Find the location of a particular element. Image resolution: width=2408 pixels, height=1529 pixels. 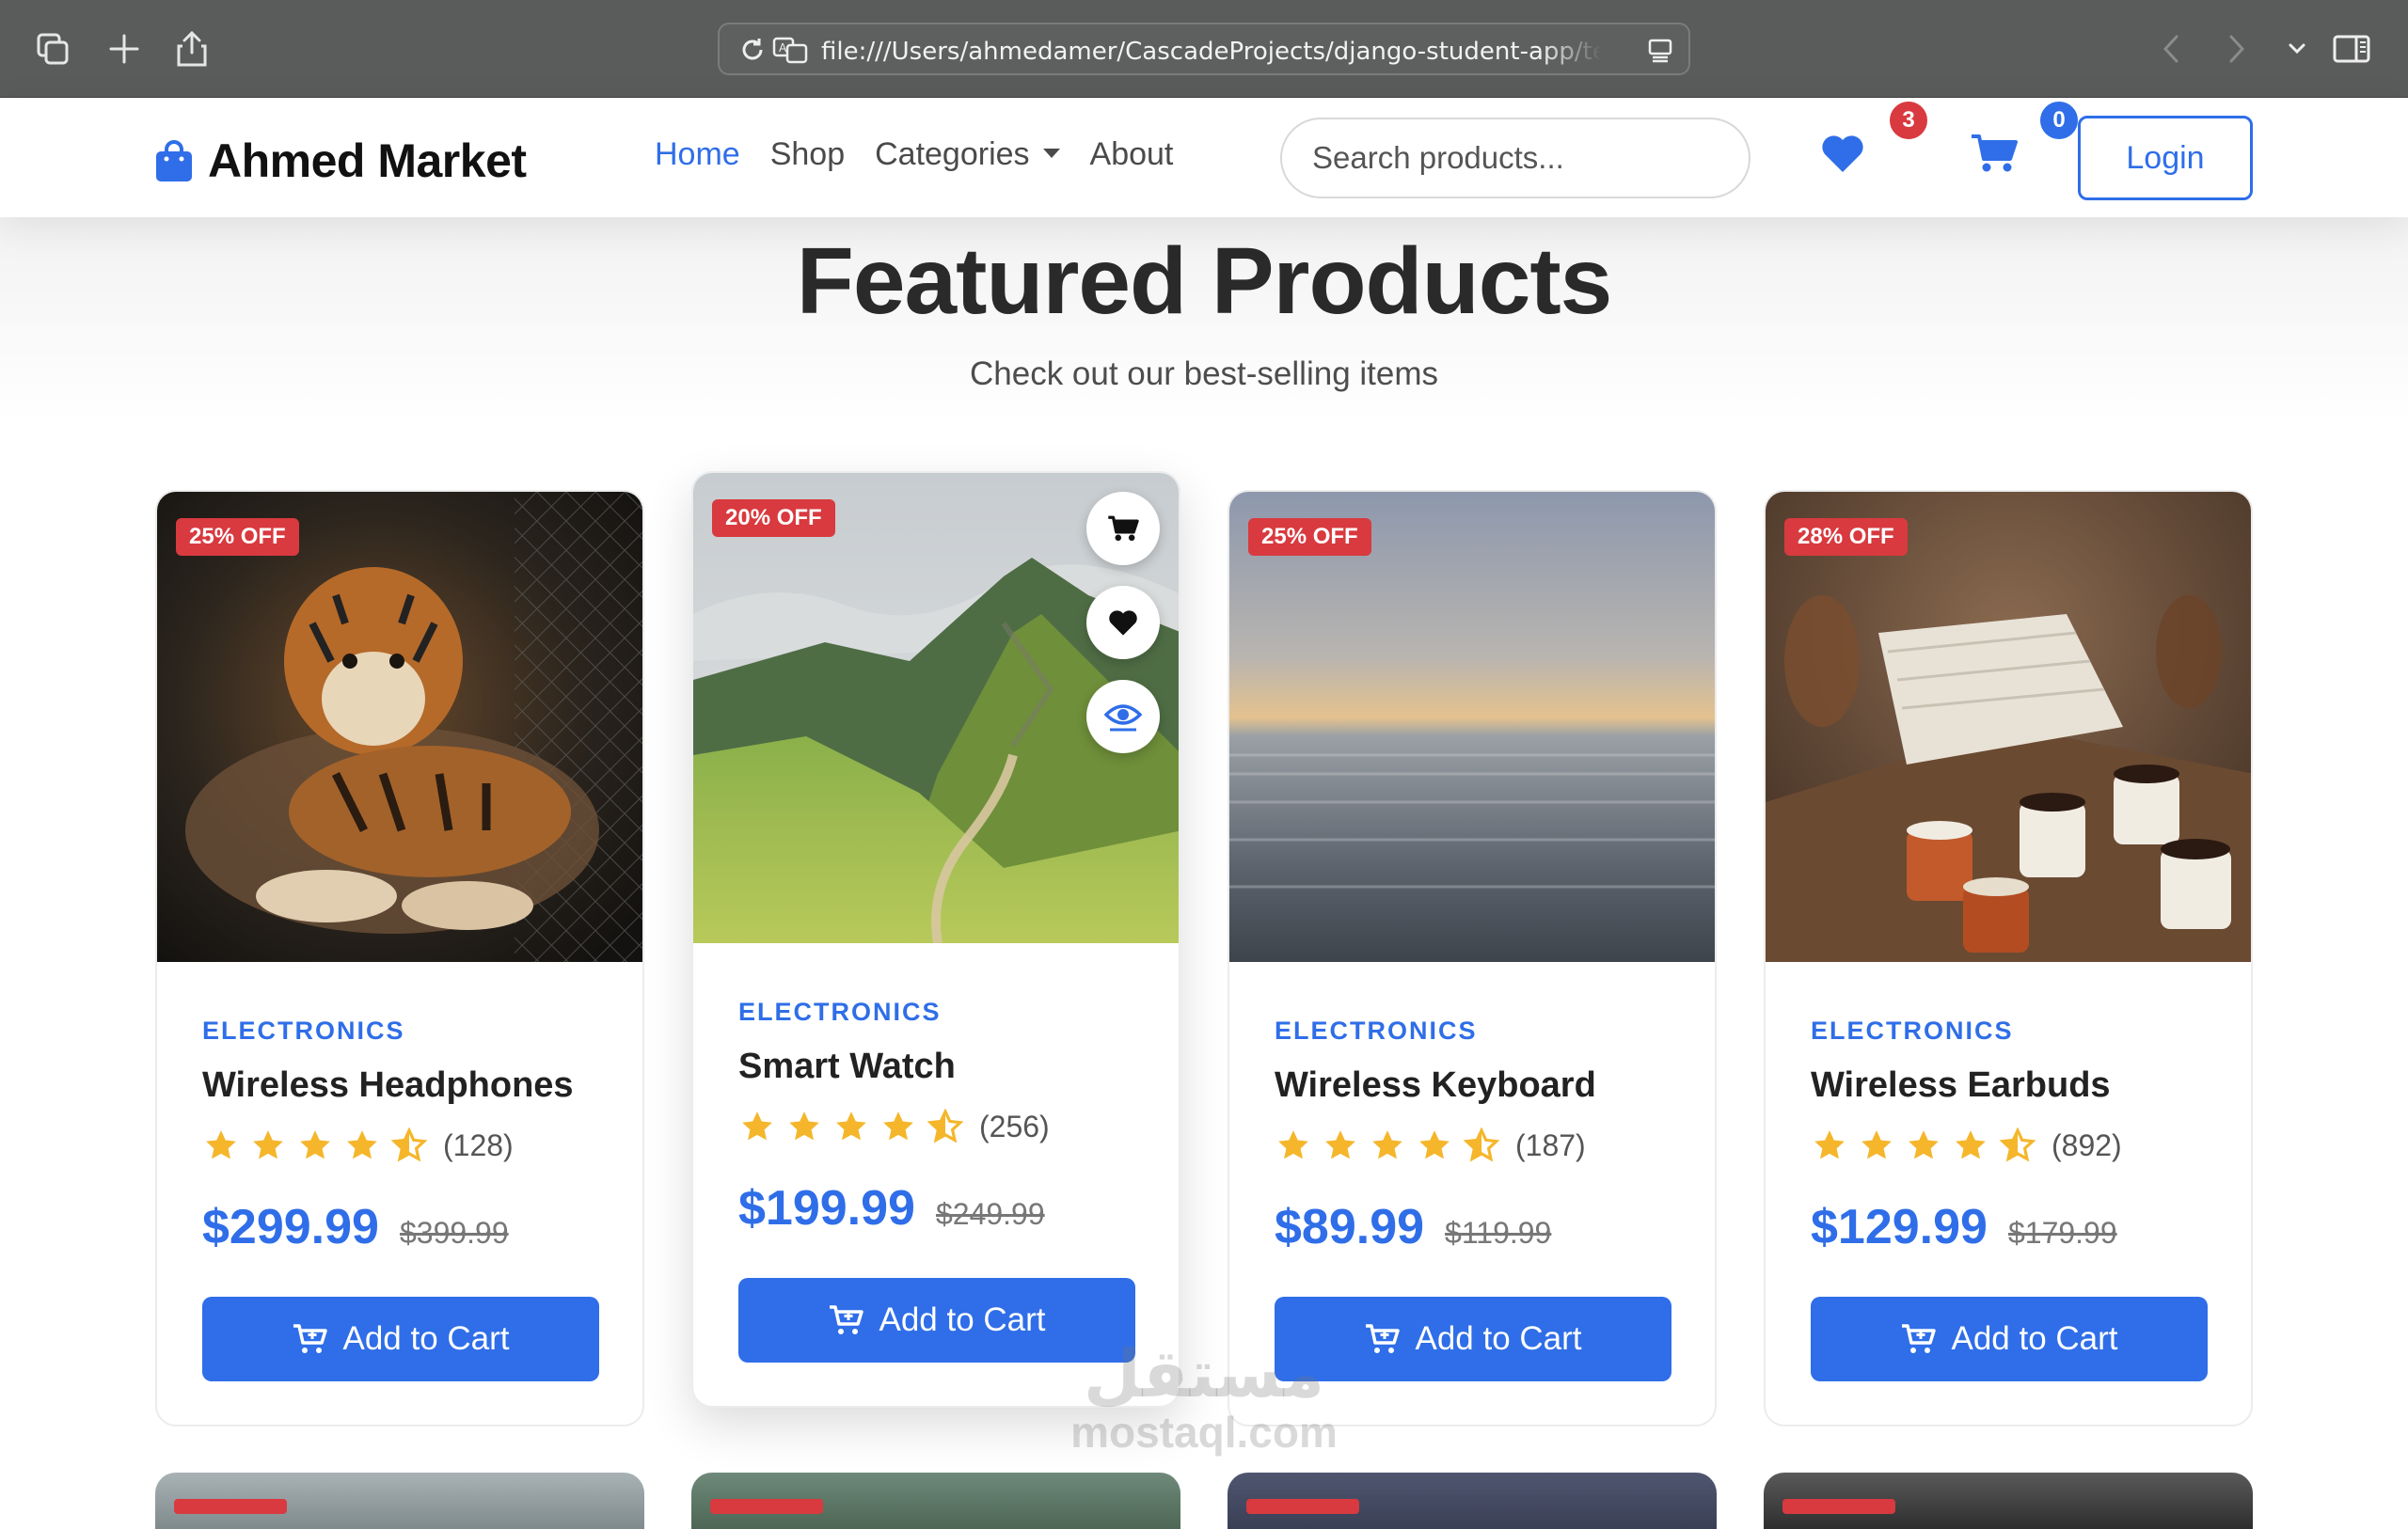

review-count: (892) is located at coordinates (2087, 1144).